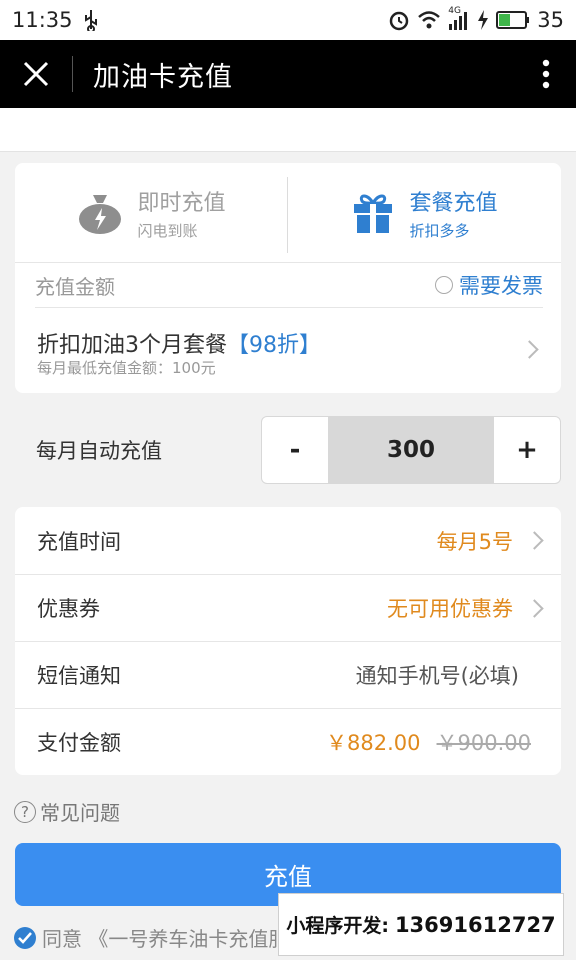 The width and height of the screenshot is (576, 960). I want to click on alarm-icon, so click(399, 20).